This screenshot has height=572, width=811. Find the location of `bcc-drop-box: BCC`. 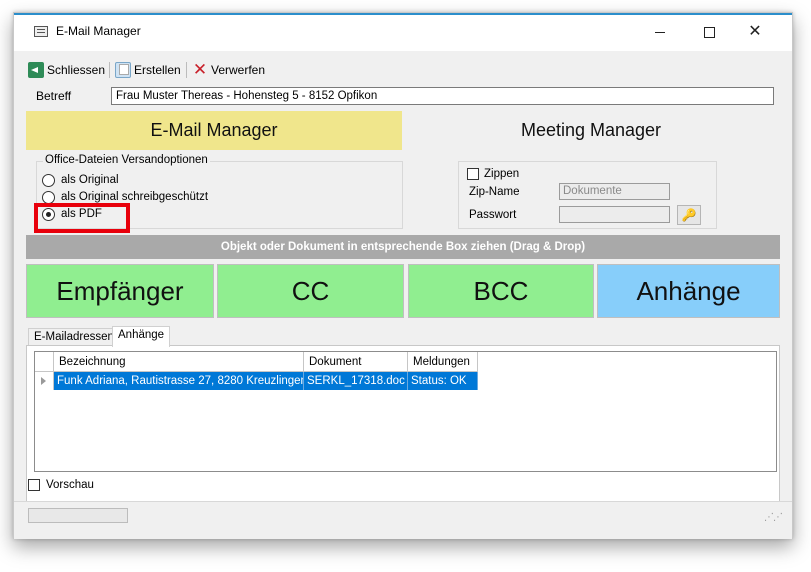

bcc-drop-box: BCC is located at coordinates (501, 291).